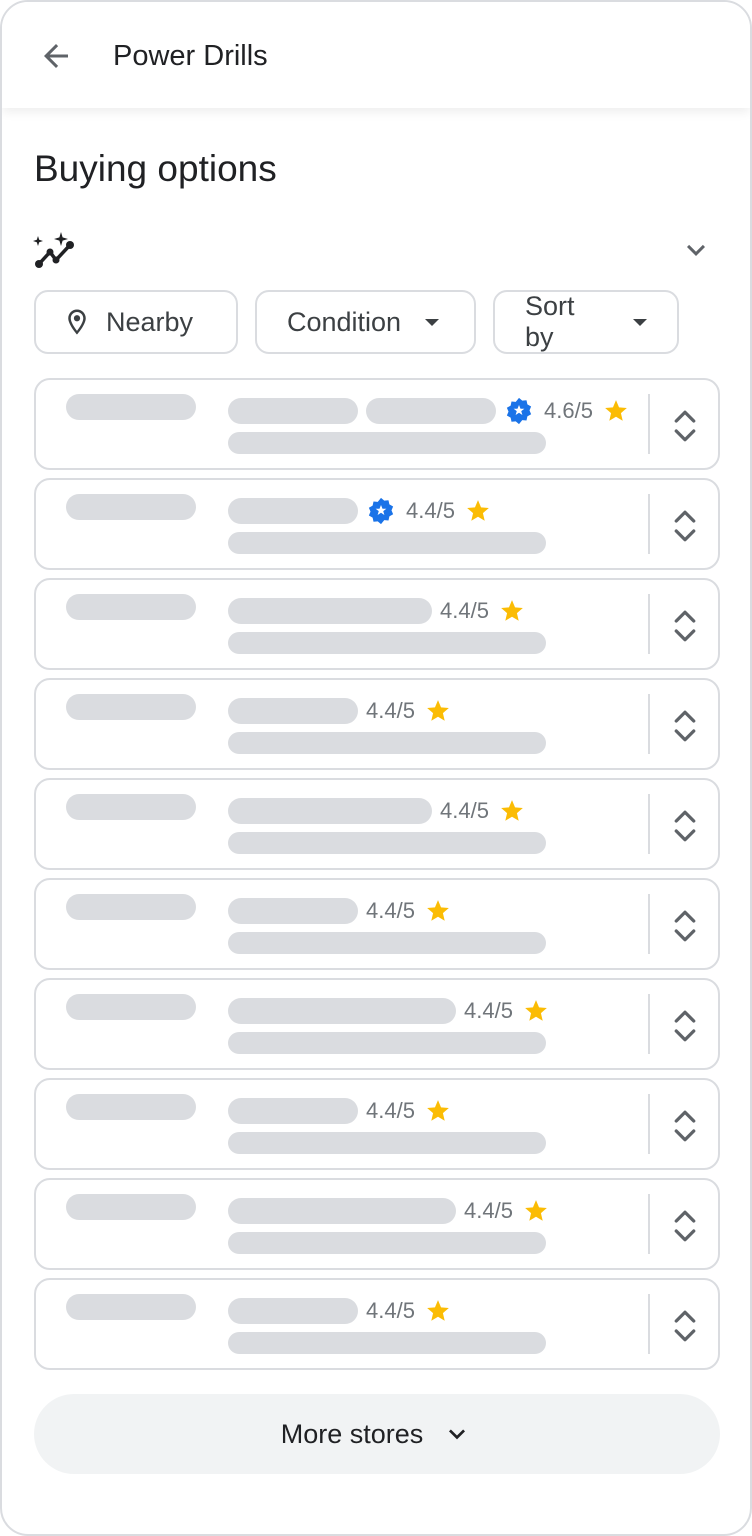 Image resolution: width=752 pixels, height=1536 pixels. I want to click on app-bar: Power Drills, so click(376, 55).